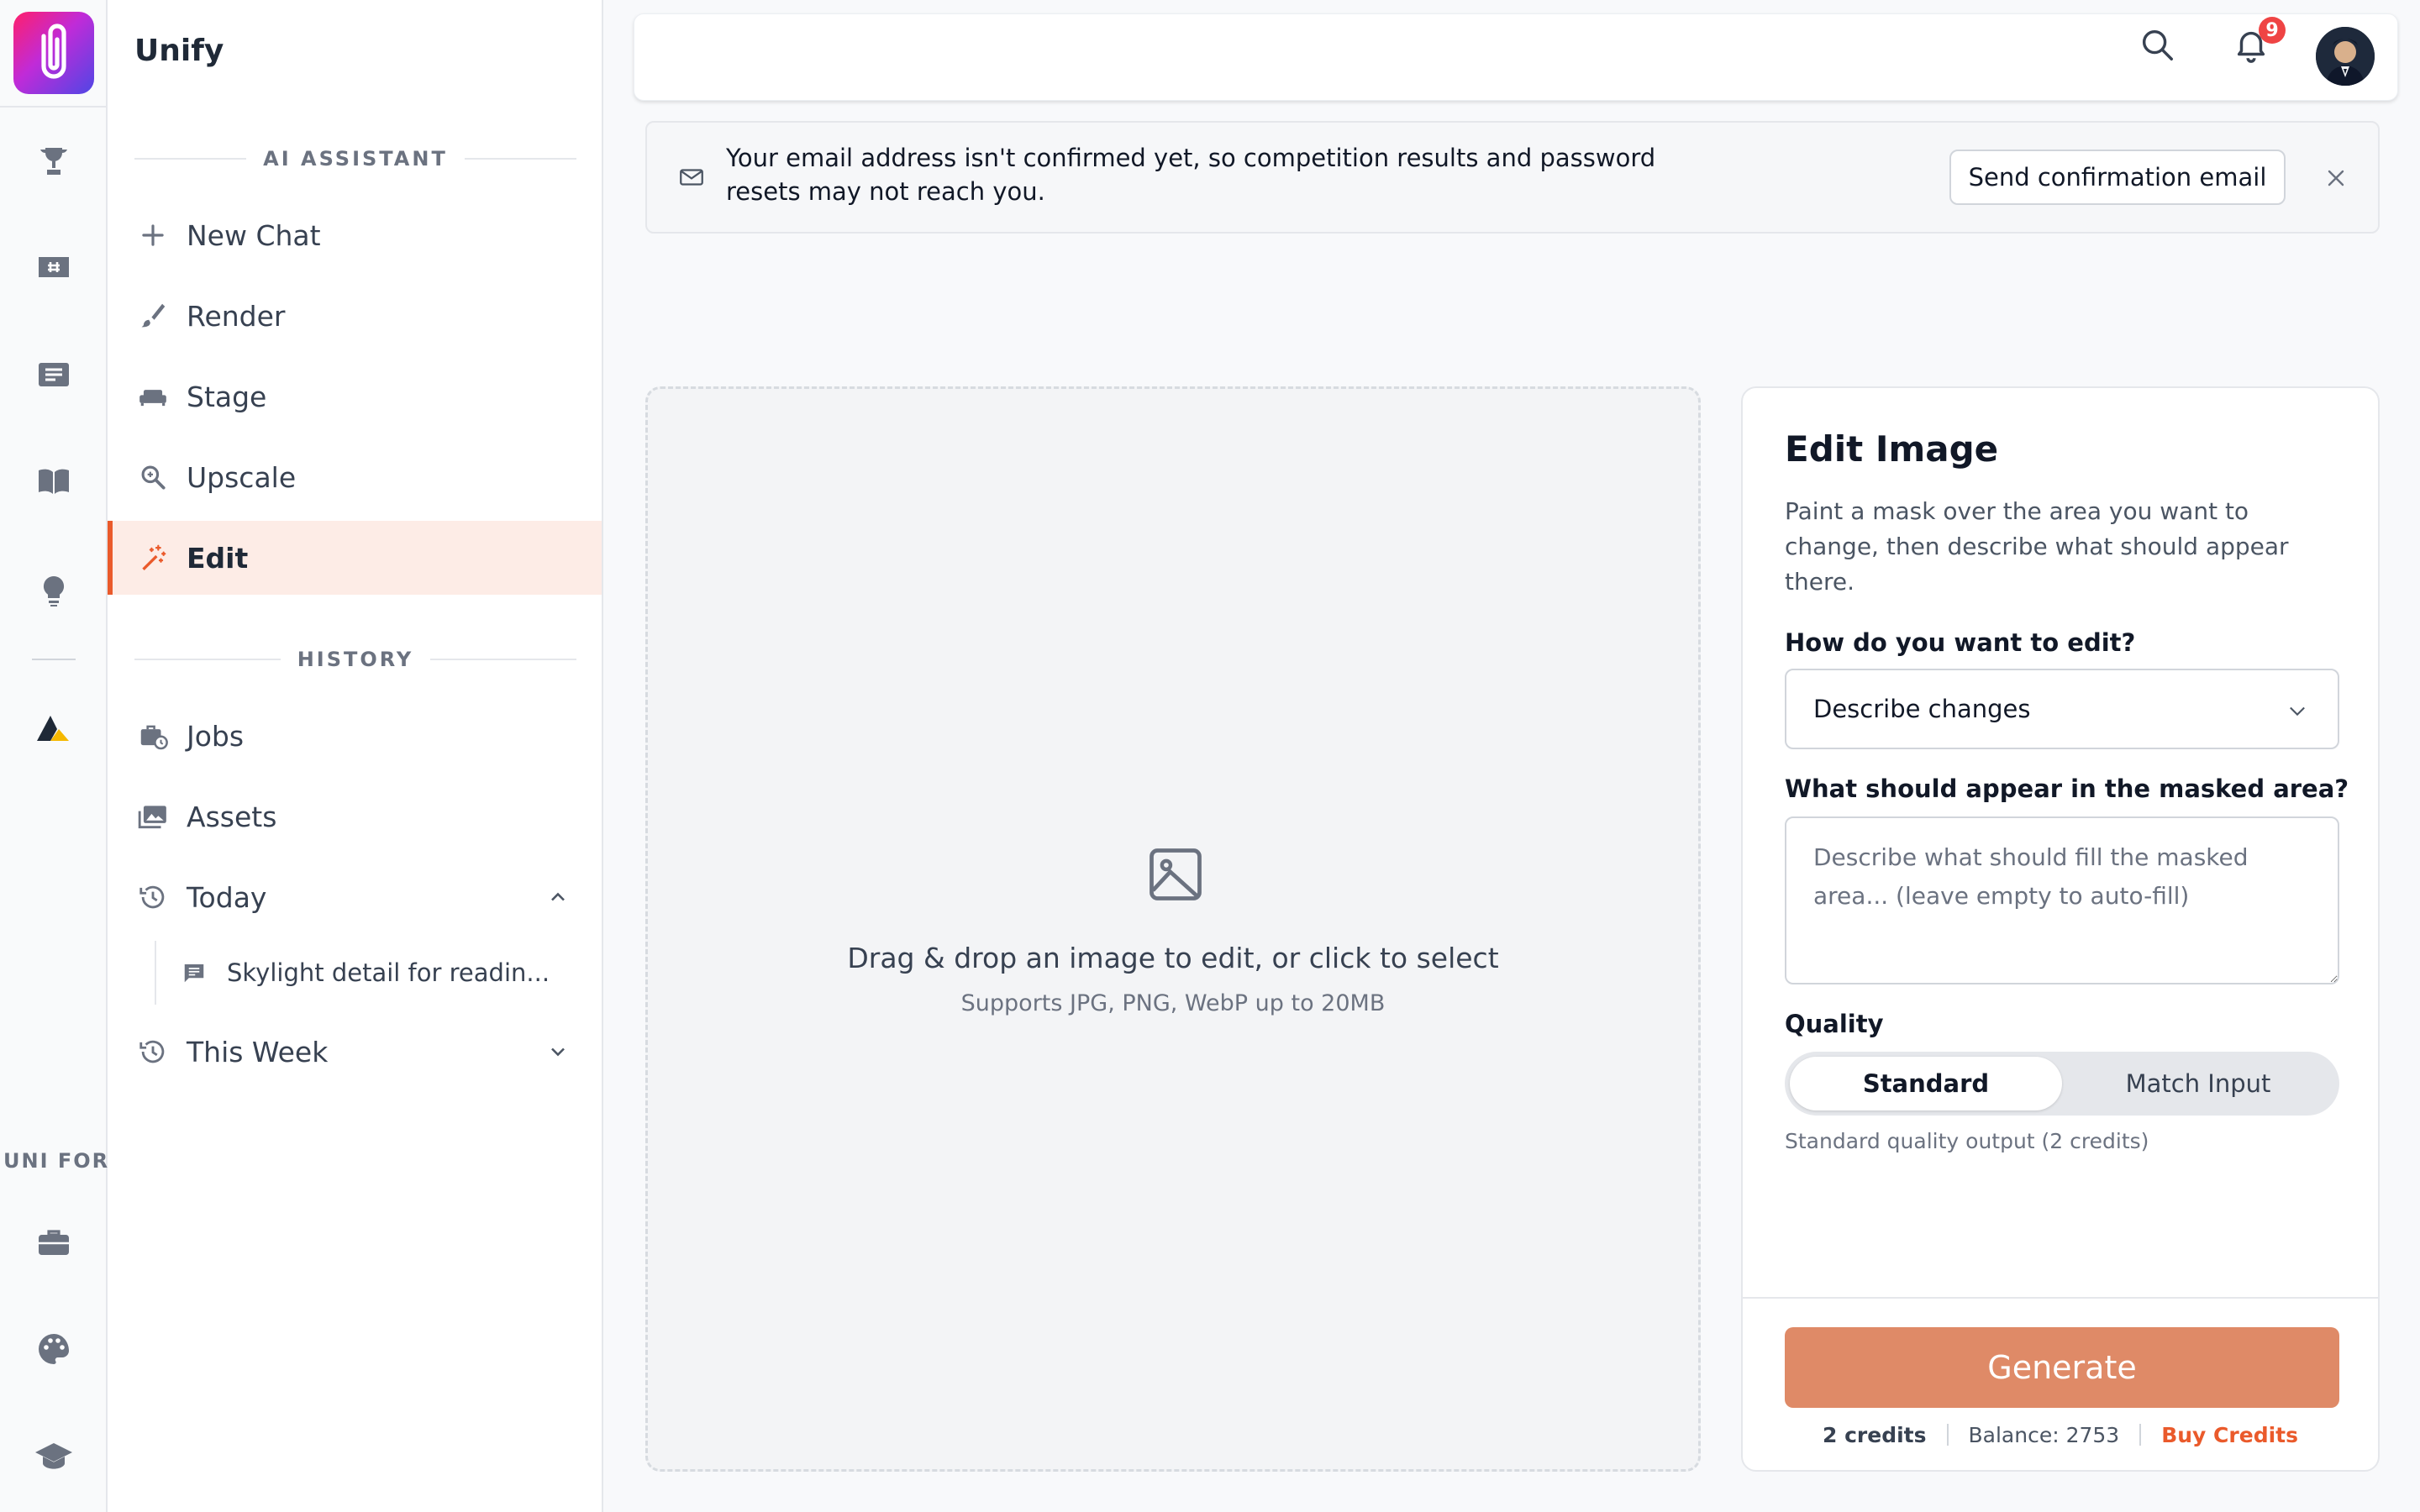 The image size is (2420, 1512). I want to click on paperclip-logo-icon, so click(53, 51).